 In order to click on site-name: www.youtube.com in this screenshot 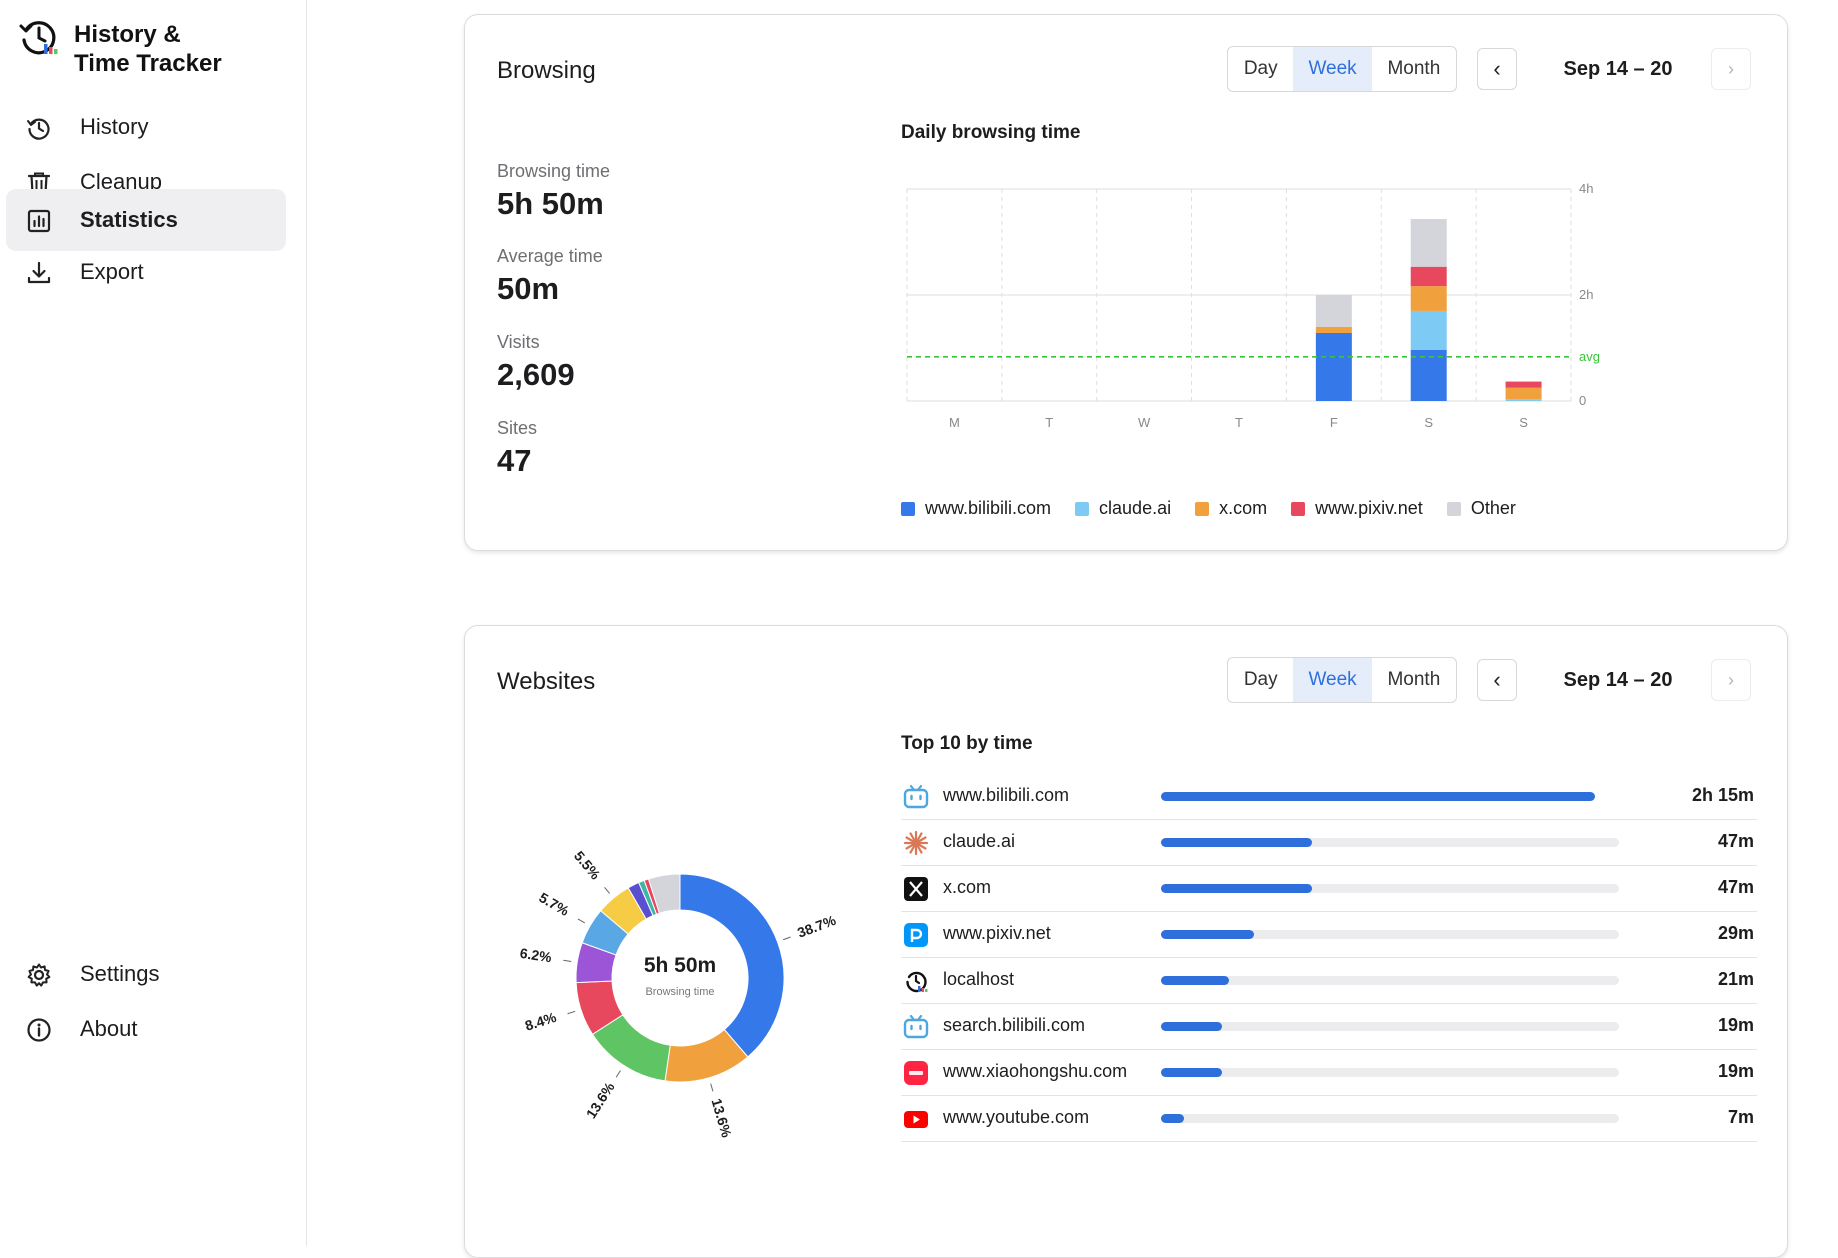, I will do `click(1016, 1117)`.